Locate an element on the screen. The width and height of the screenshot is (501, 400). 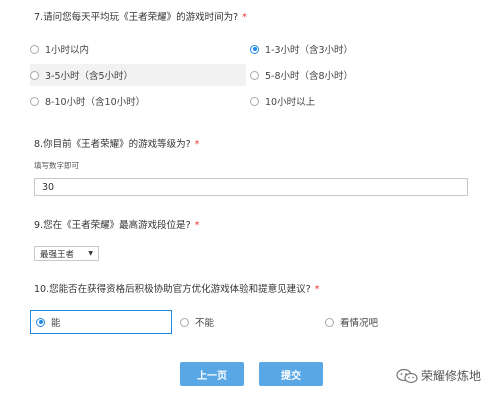
option-label: 看情况吧 is located at coordinates (359, 323).